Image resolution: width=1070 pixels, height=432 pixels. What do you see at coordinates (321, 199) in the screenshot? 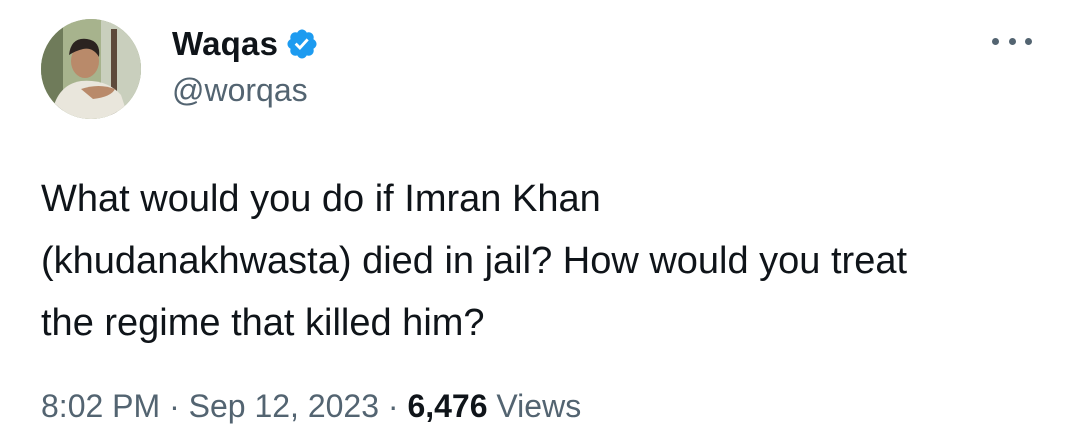
I see `tweet-text-line: What would you do if Imran Khan` at bounding box center [321, 199].